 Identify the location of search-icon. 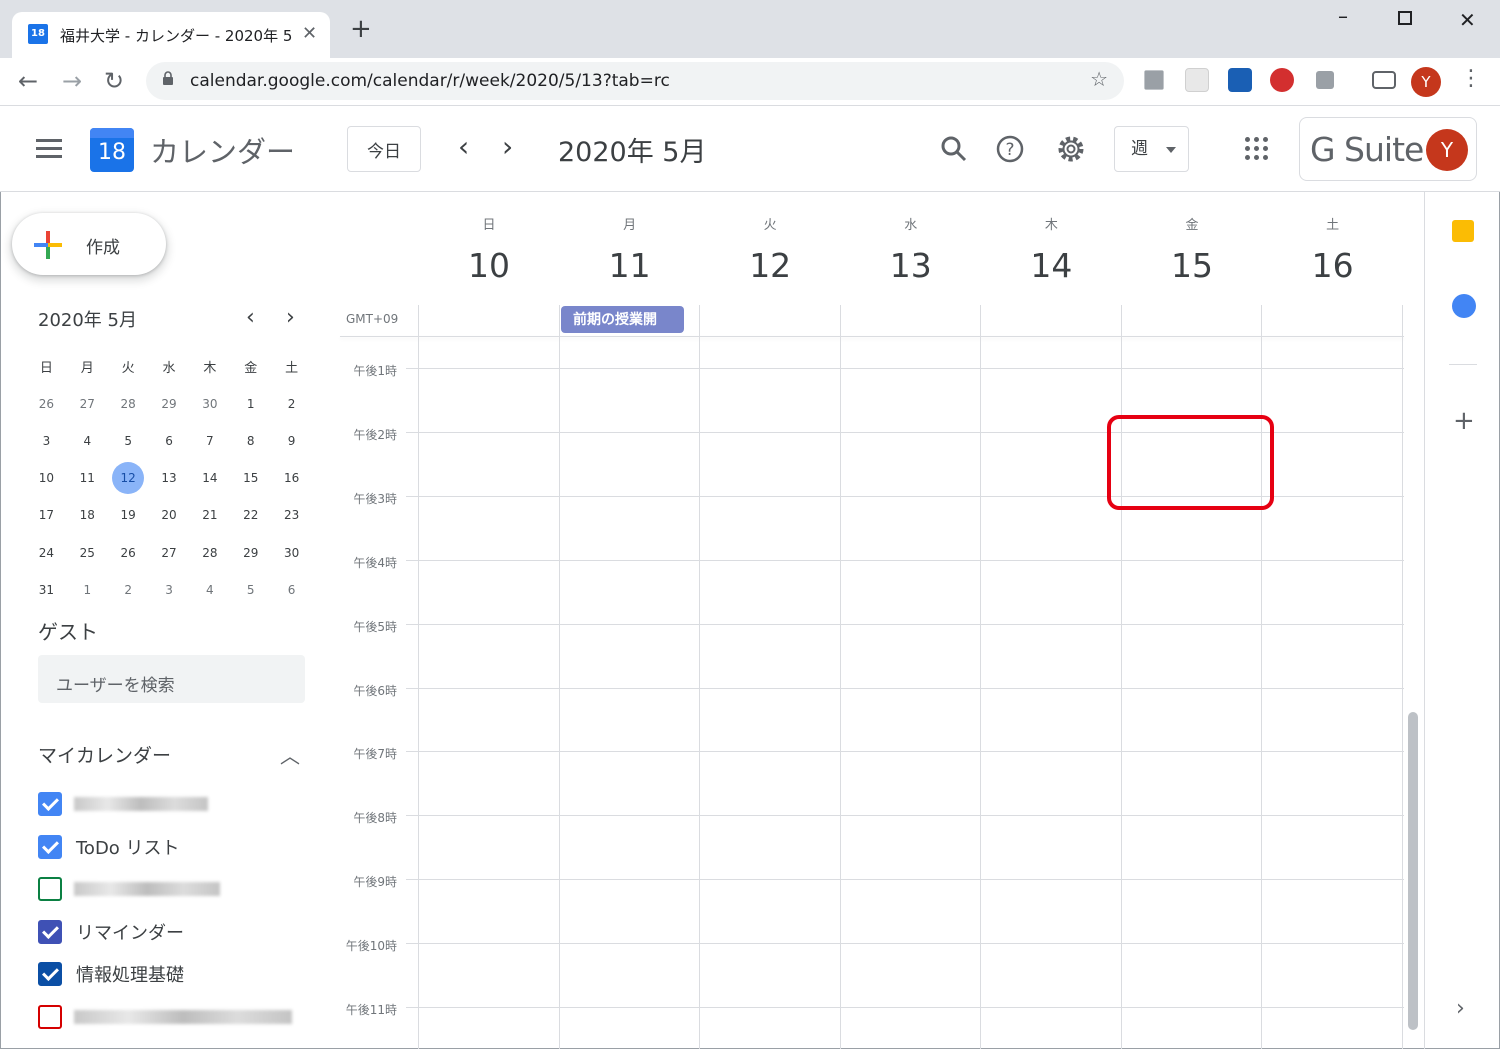
(954, 149).